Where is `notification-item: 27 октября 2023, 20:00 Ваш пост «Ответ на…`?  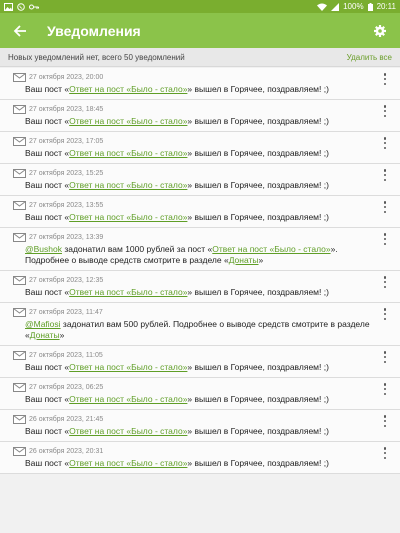 notification-item: 27 октября 2023, 20:00 Ваш пост «Ответ на… is located at coordinates (200, 84).